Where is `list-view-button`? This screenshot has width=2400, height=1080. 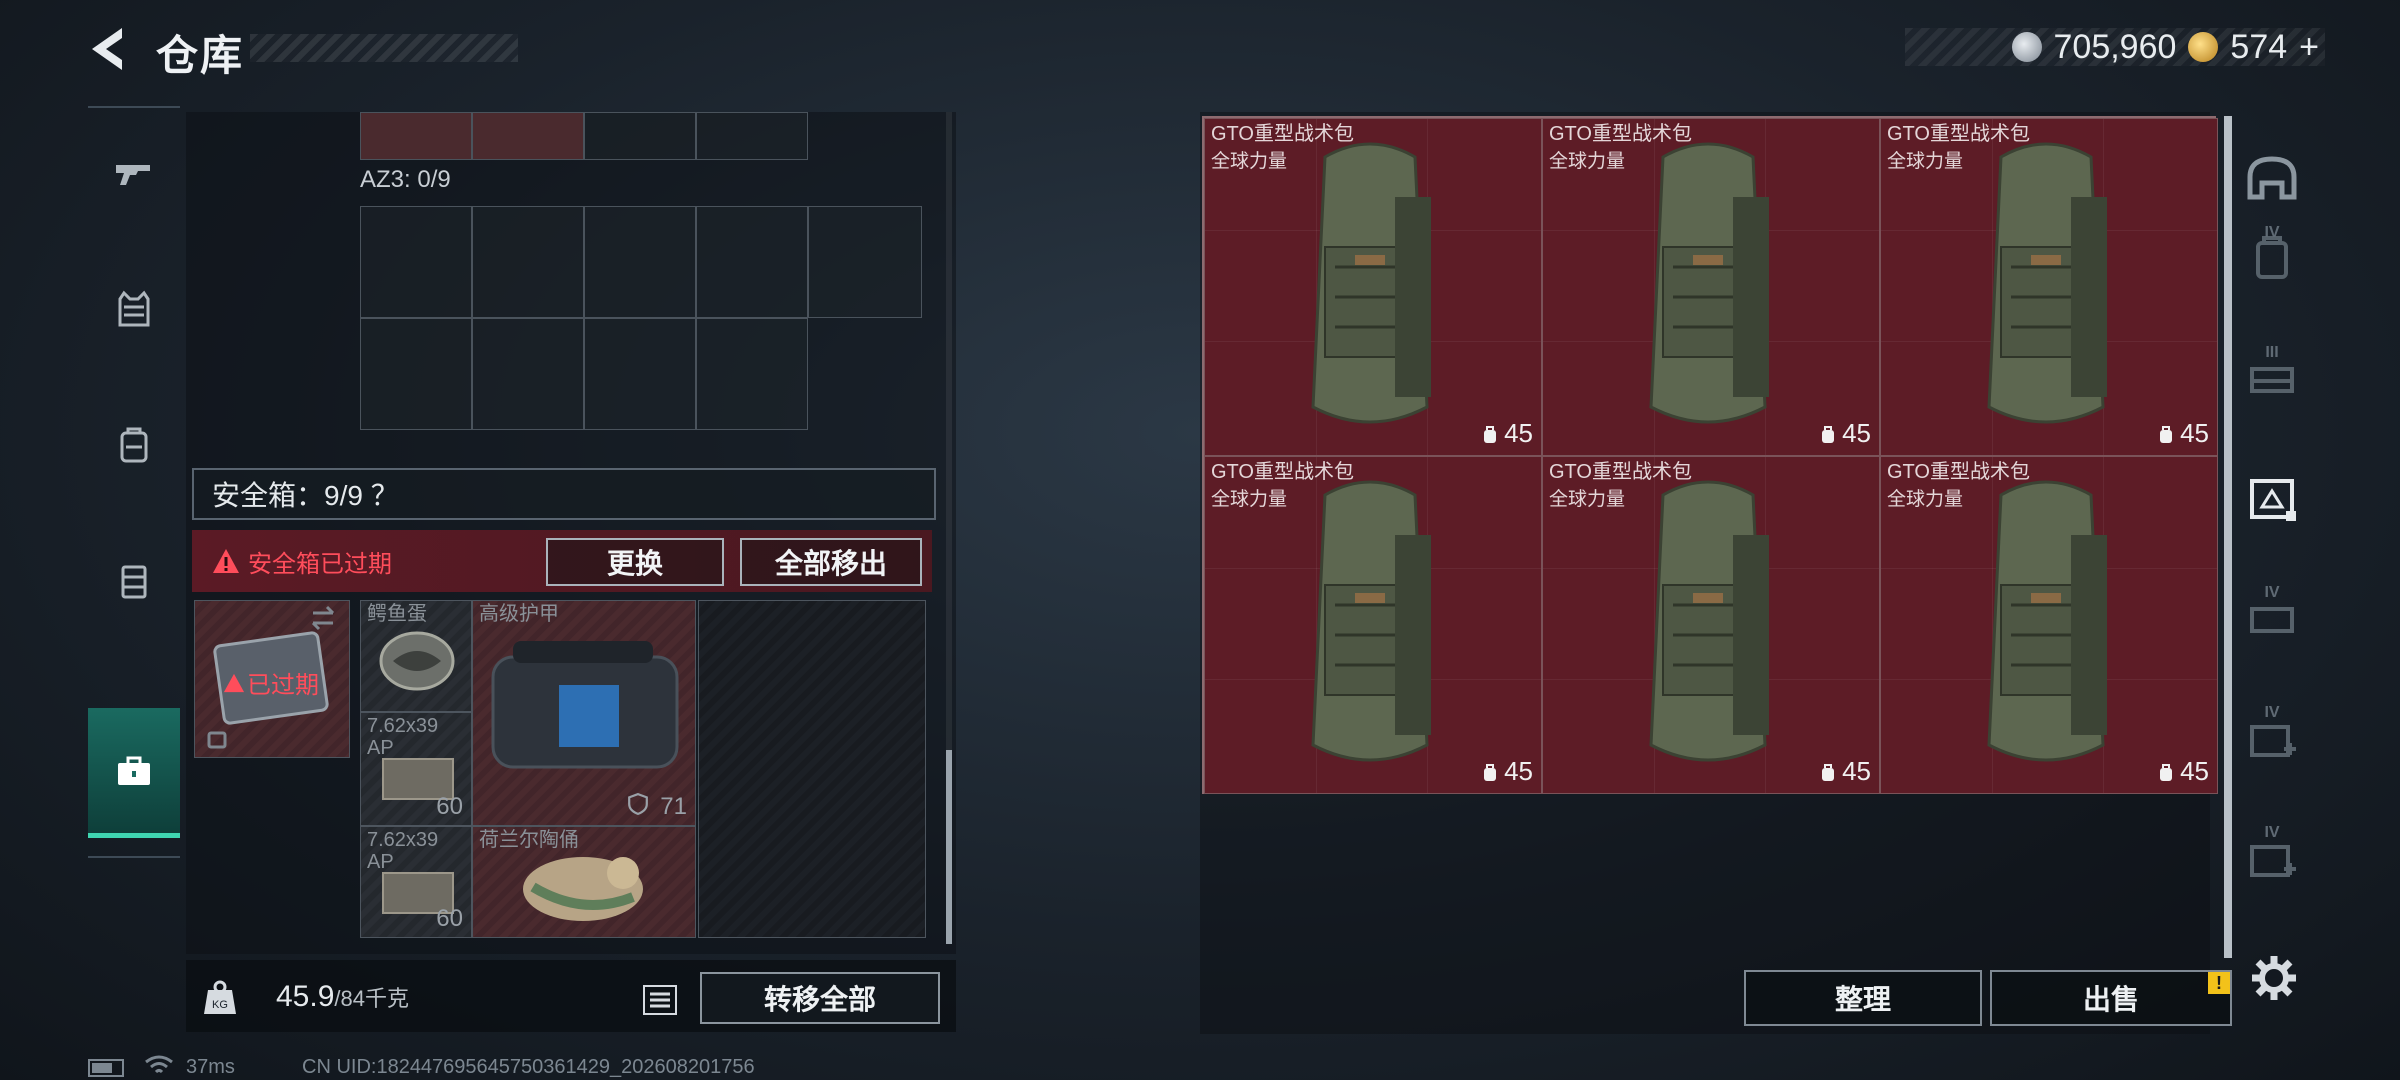
list-view-button is located at coordinates (660, 1000).